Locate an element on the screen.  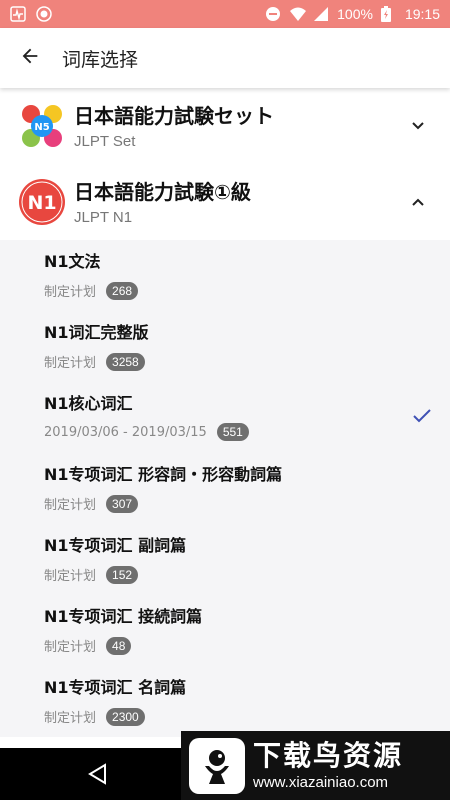
dnd-icon is located at coordinates (273, 14).